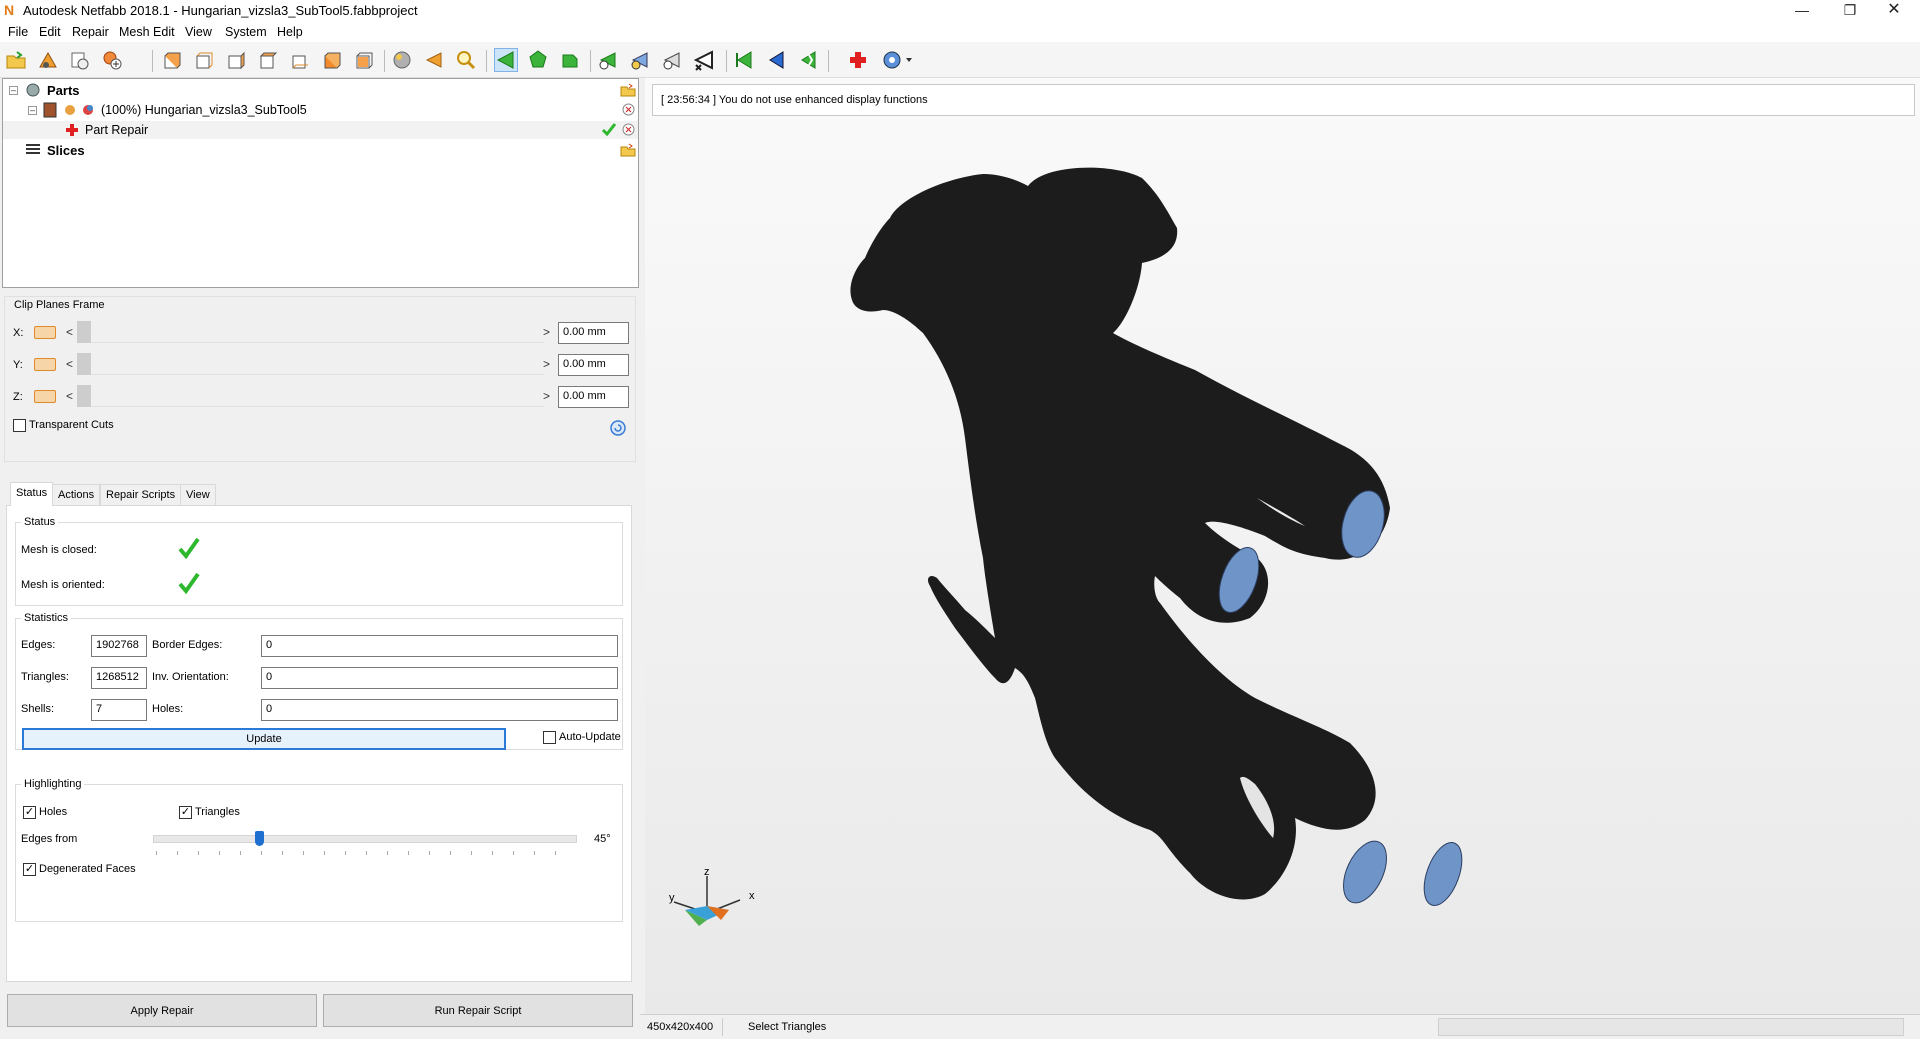 The width and height of the screenshot is (1920, 1039). Describe the element at coordinates (45, 332) in the screenshot. I see `clip-x-toggle` at that location.